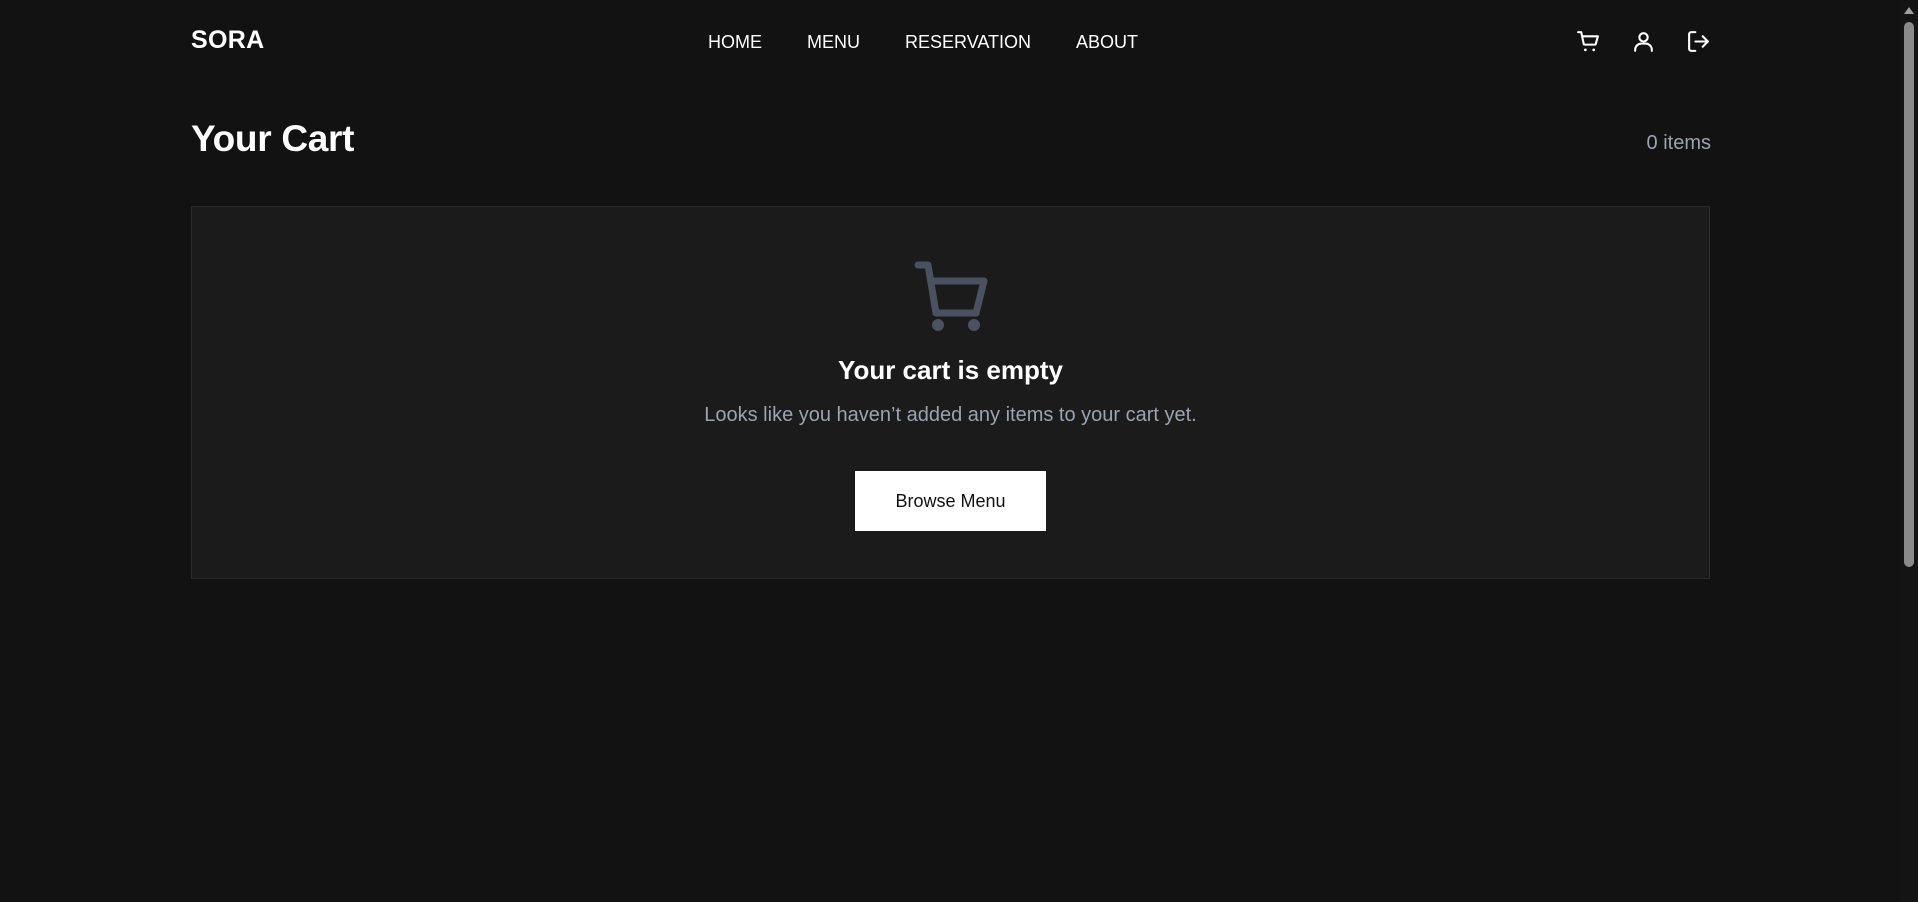 This screenshot has width=1918, height=902. I want to click on nav-link-reservation: RESERVATION, so click(968, 42).